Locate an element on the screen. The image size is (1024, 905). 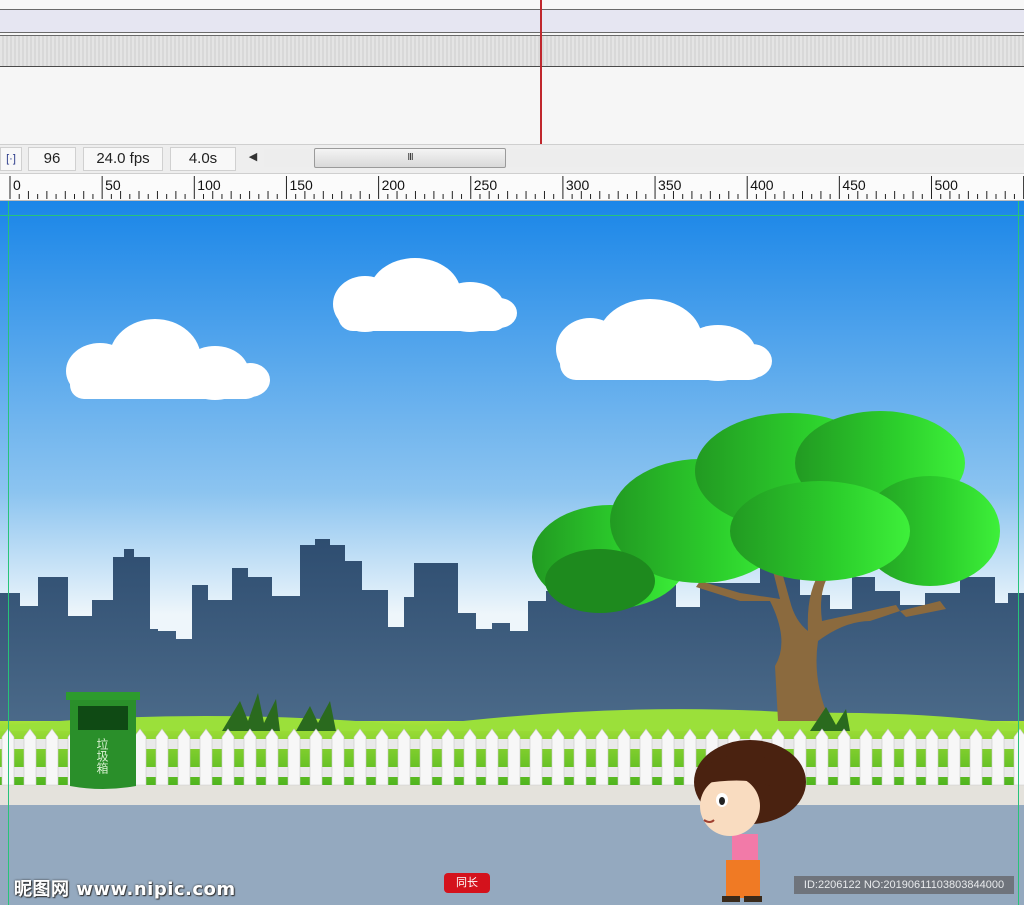
ruler-label: 150 is located at coordinates (301, 185).